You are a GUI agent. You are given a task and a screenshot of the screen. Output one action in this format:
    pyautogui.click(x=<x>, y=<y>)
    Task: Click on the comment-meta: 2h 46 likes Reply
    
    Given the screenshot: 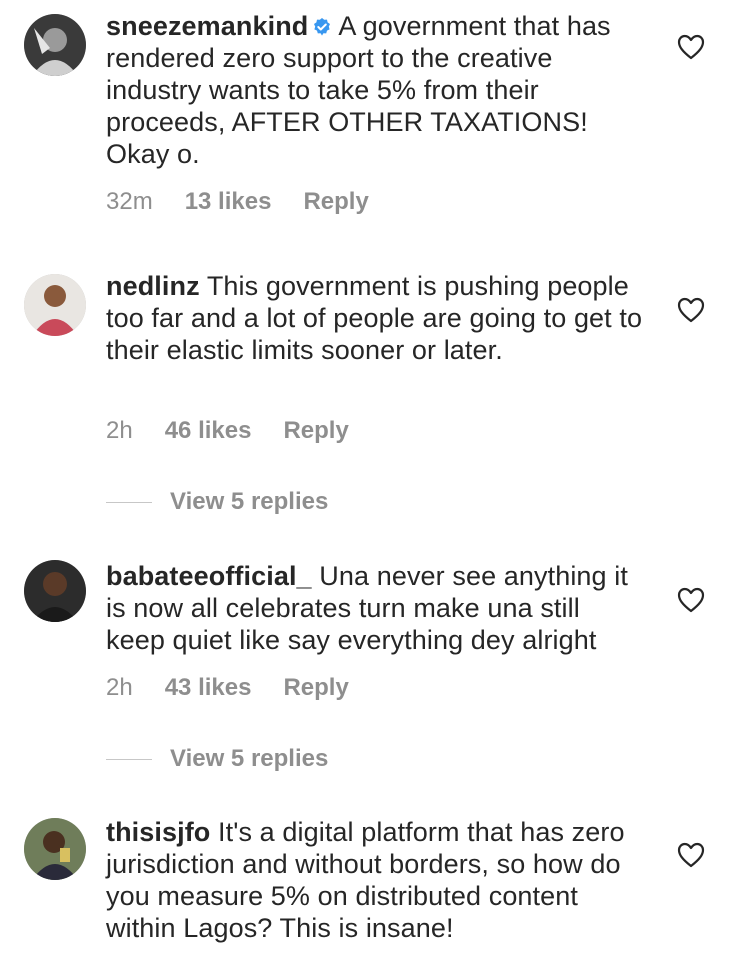 What is the action you would take?
    pyautogui.click(x=227, y=431)
    